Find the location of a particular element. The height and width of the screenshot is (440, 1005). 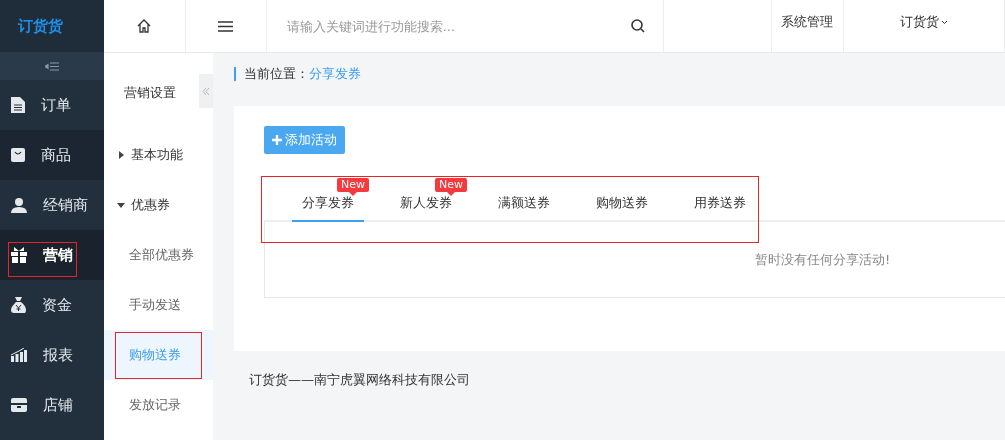

logo: 订货货 is located at coordinates (40, 26).